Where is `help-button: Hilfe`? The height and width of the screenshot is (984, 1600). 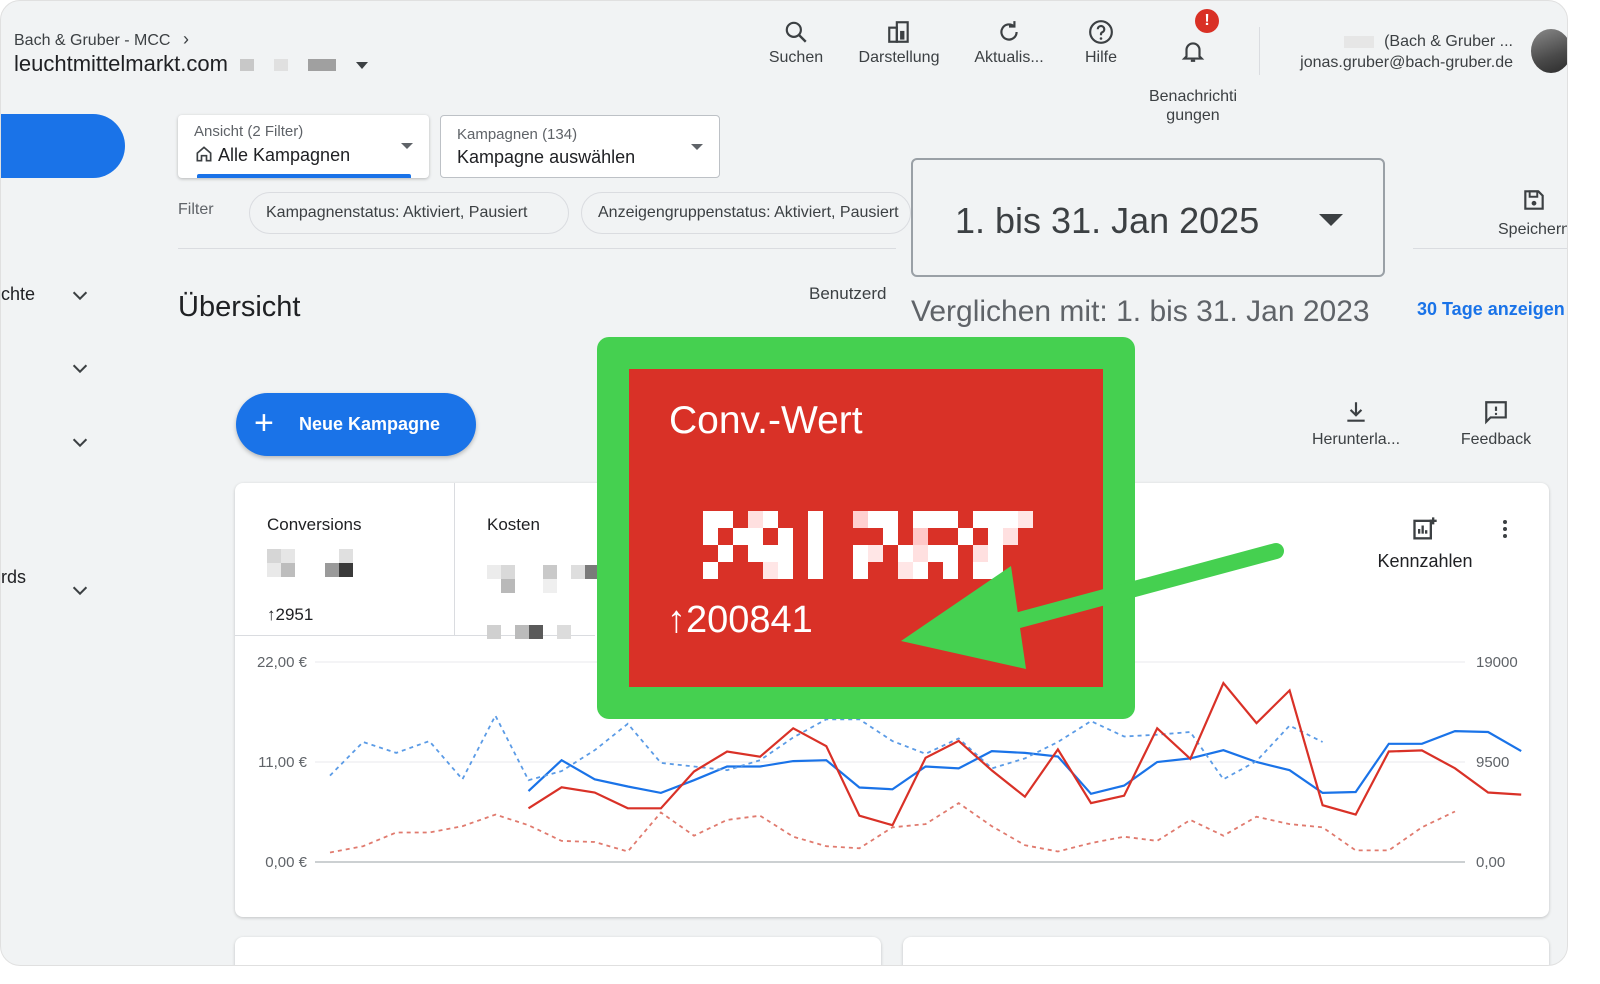 help-button: Hilfe is located at coordinates (1101, 43).